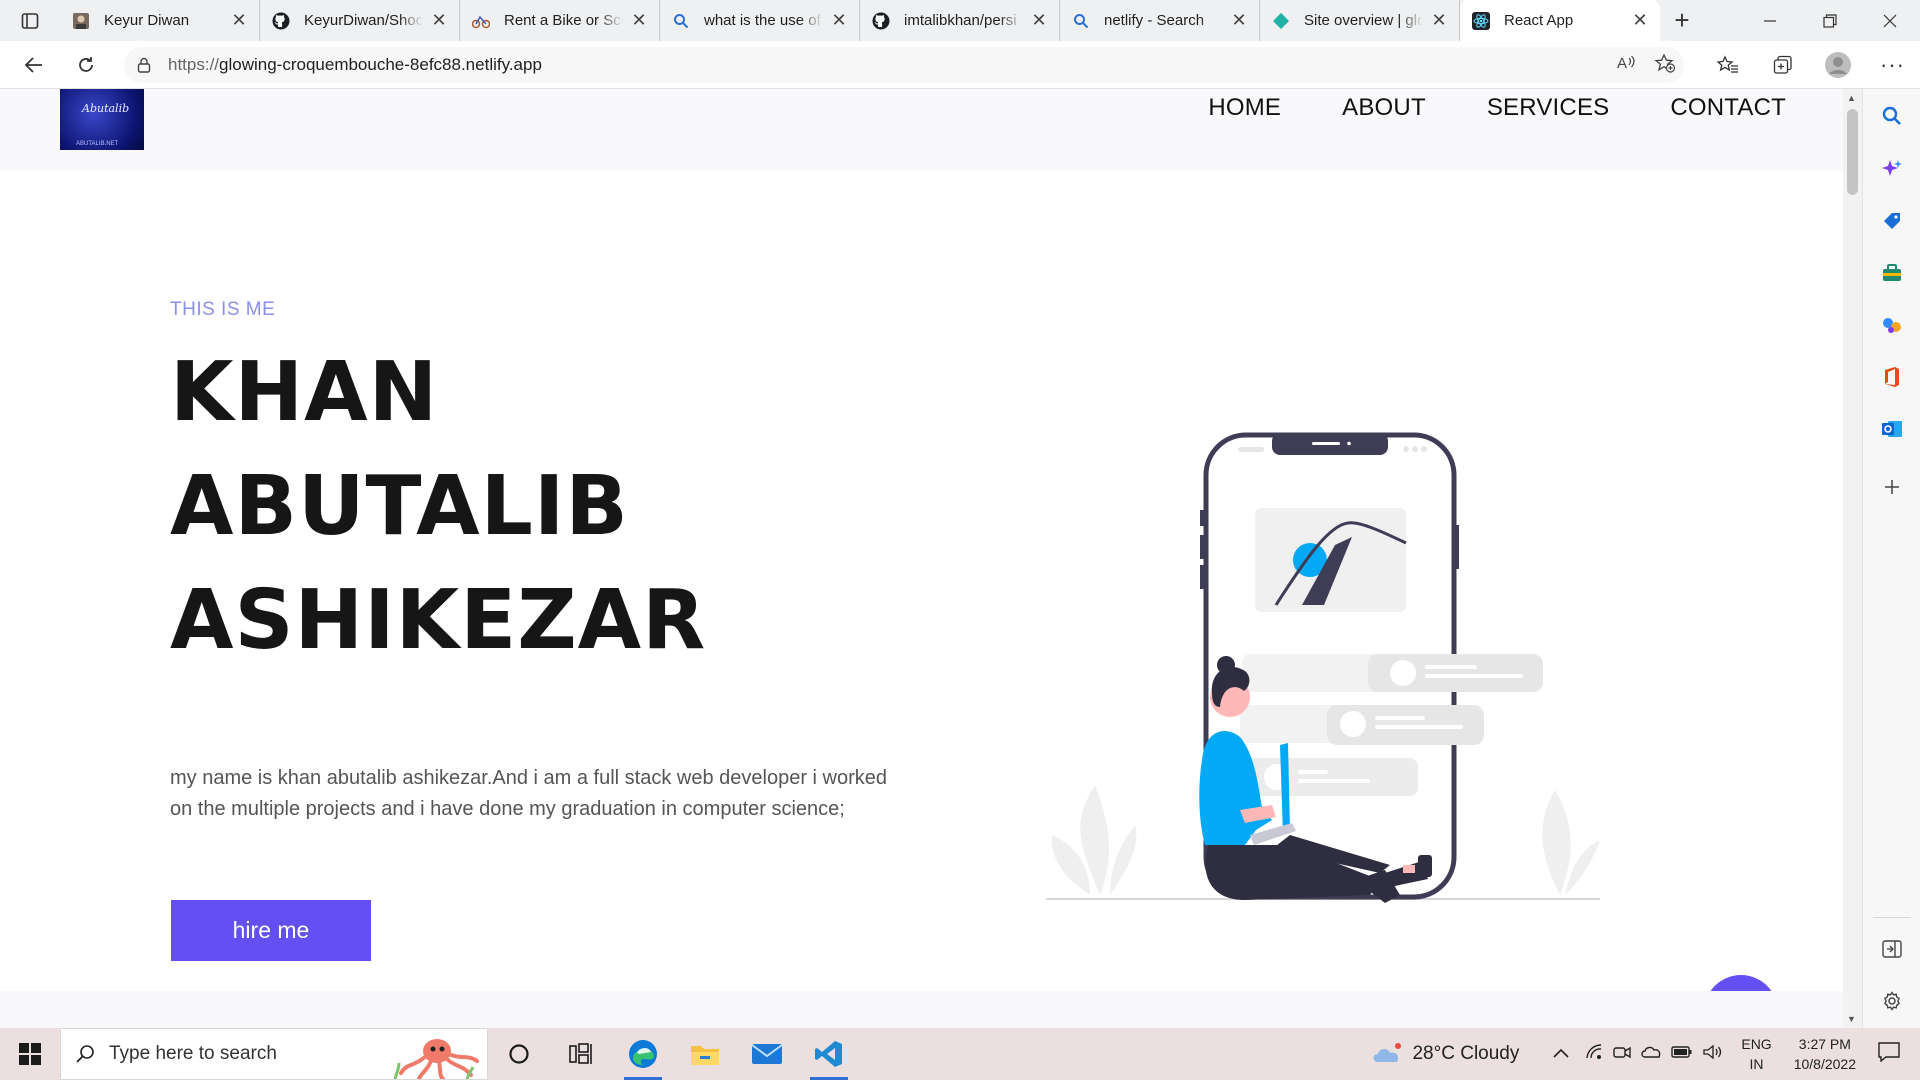 The image size is (1920, 1080). I want to click on tab-bing-search-use: what is the use of ✕, so click(760, 20).